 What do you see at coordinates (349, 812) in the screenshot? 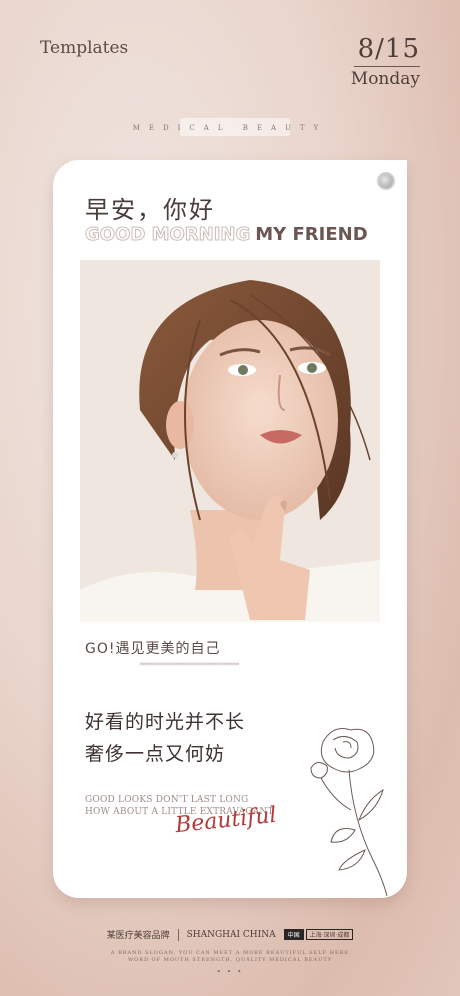
I see `rose-line-art-icon` at bounding box center [349, 812].